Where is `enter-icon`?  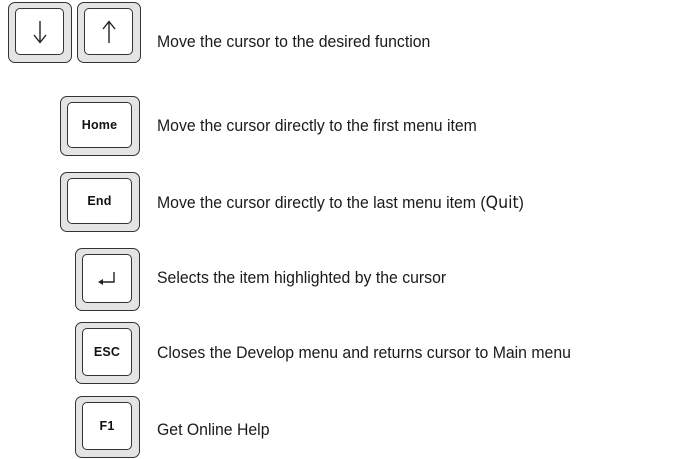 enter-icon is located at coordinates (107, 279).